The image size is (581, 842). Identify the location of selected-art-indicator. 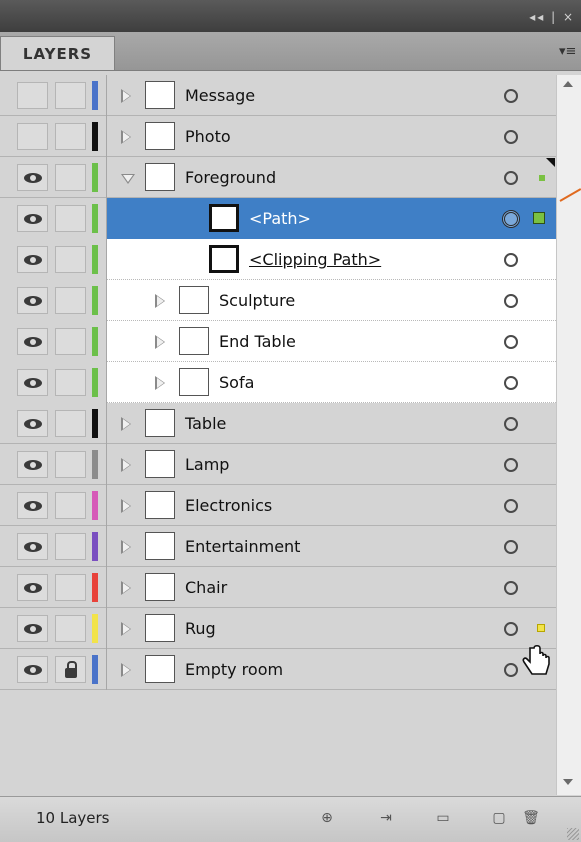
(539, 218).